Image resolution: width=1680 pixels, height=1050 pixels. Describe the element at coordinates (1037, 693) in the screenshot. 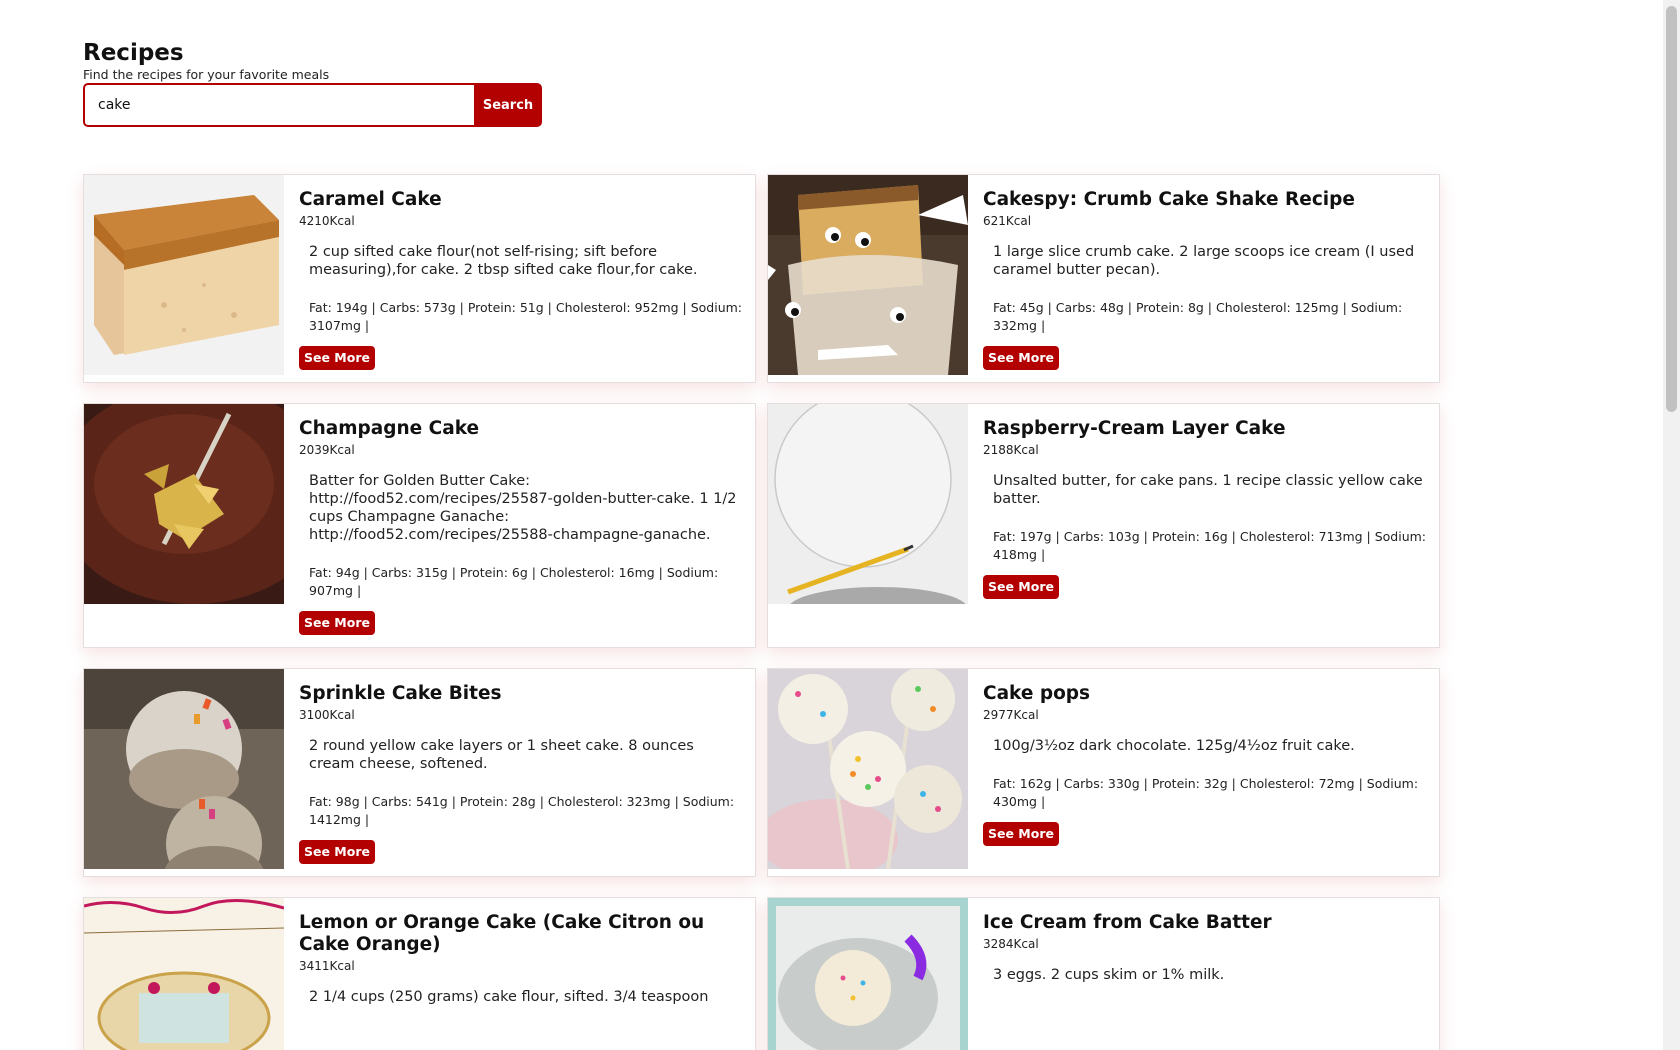

I see `recipe-name: Cake pops` at that location.